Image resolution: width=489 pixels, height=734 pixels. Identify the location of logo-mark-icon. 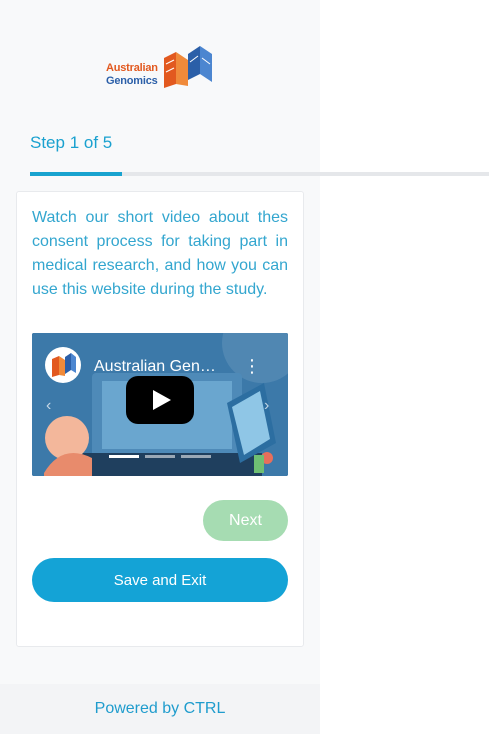
(188, 67).